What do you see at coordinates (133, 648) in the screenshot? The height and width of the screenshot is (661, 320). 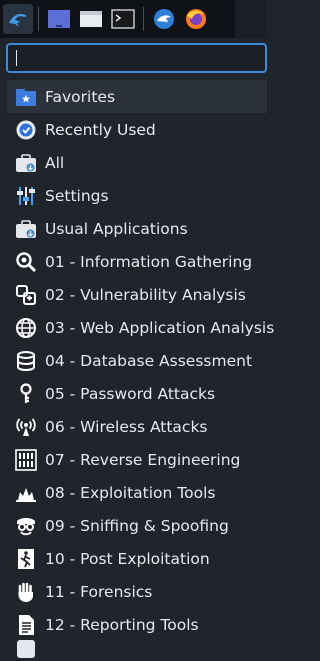 I see `category-partial-next` at bounding box center [133, 648].